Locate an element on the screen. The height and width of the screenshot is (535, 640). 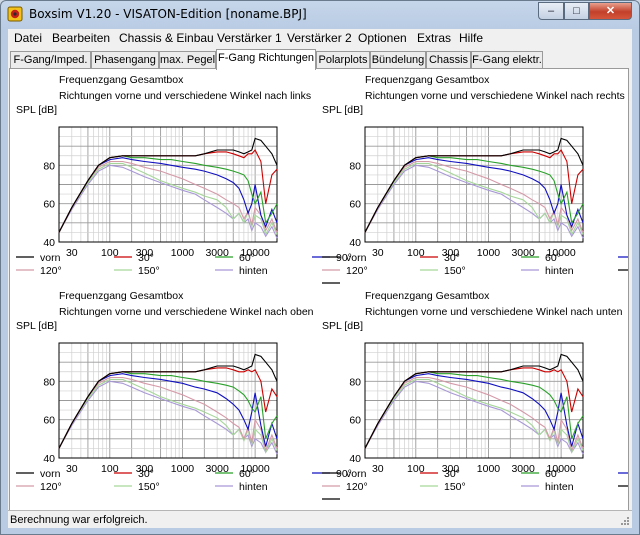
menu-chassis-einbau: Chassis & Einbau is located at coordinates (166, 38).